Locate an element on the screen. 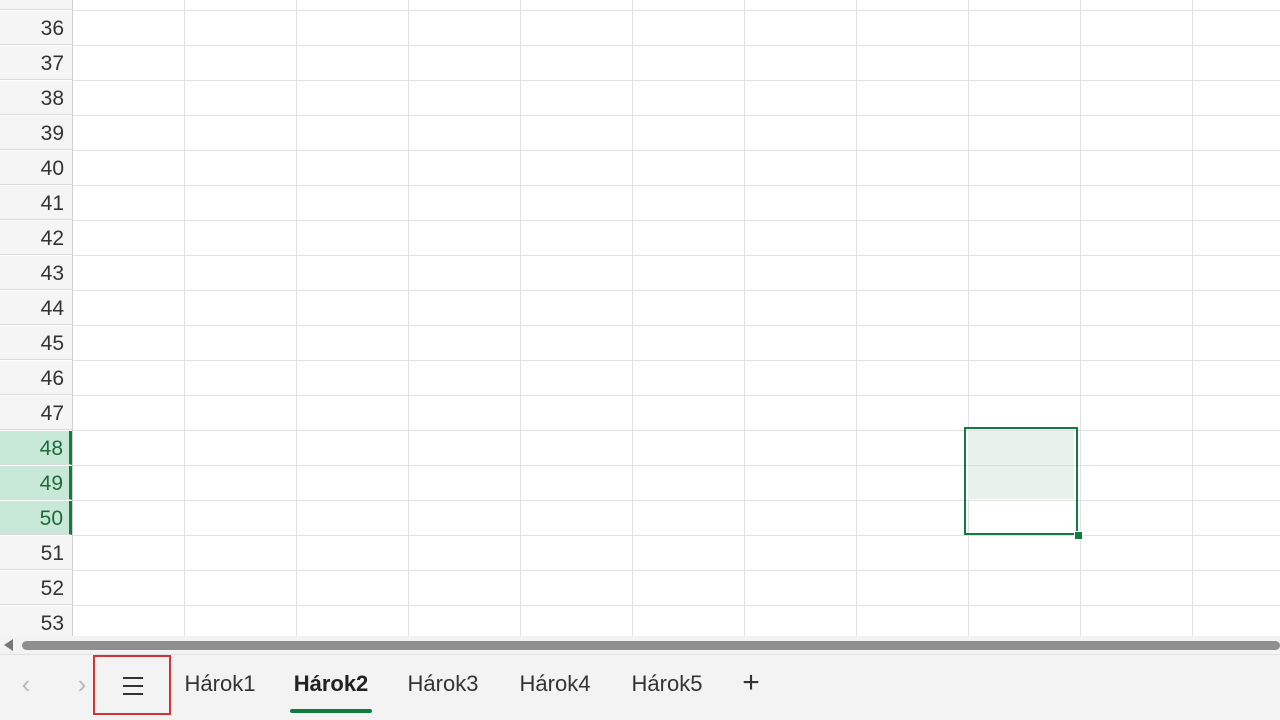 The height and width of the screenshot is (720, 1280). row-header: 52 is located at coordinates (36, 588).